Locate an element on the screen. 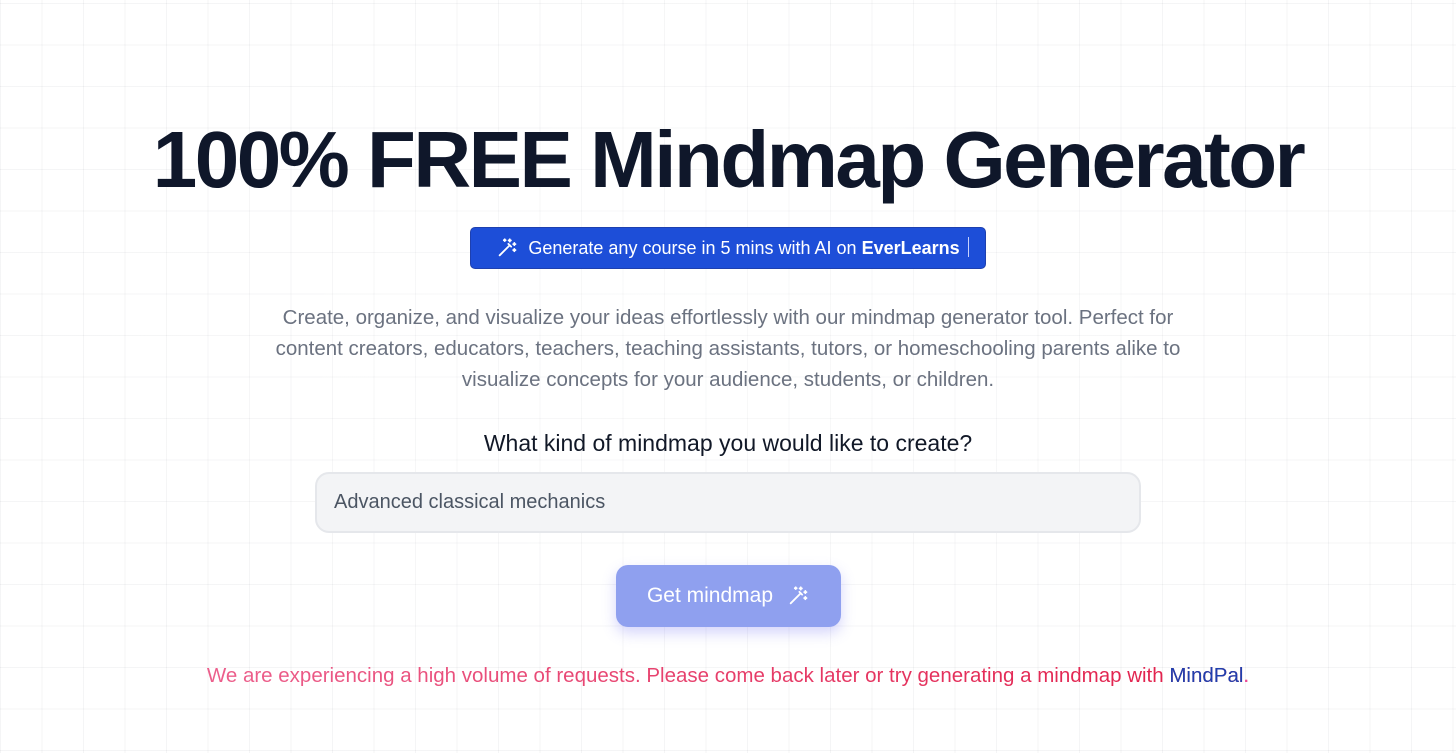 The height and width of the screenshot is (753, 1456). get-mindmap-button: Get mindmap is located at coordinates (728, 596).